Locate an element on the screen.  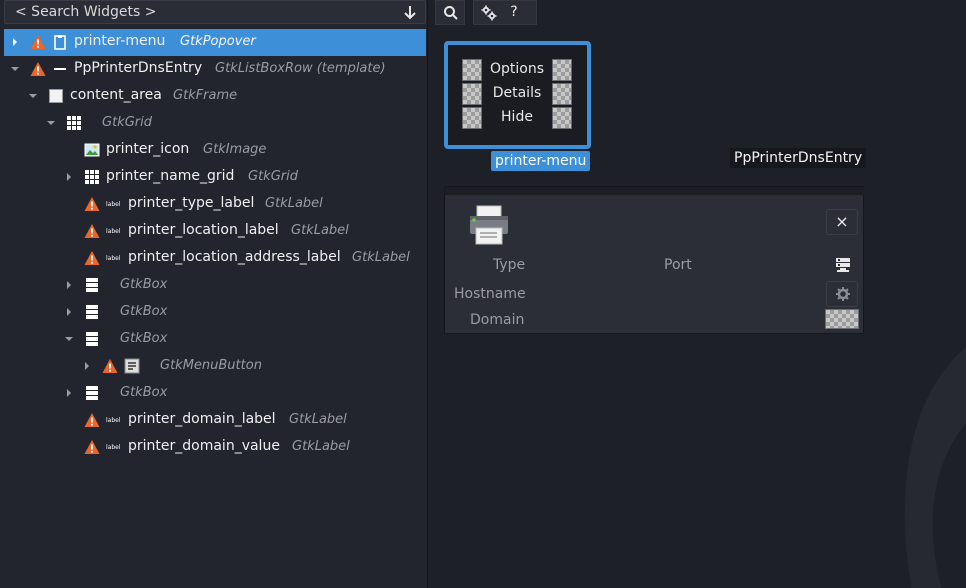
image-icon is located at coordinates (92, 150).